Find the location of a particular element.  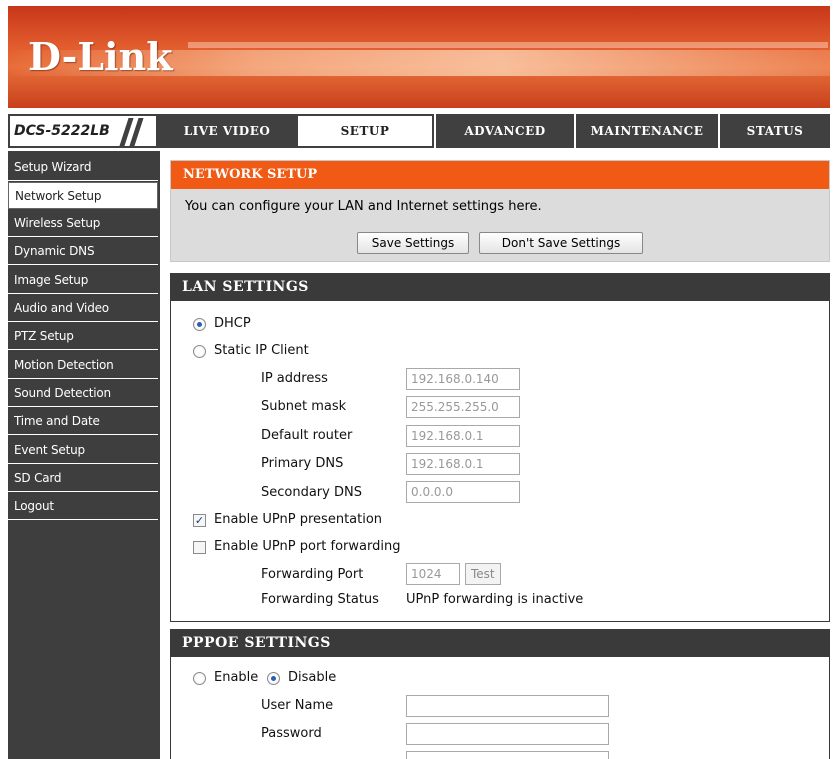

pppoe-settings-body: Enable Disable User Name Password is located at coordinates (500, 708).